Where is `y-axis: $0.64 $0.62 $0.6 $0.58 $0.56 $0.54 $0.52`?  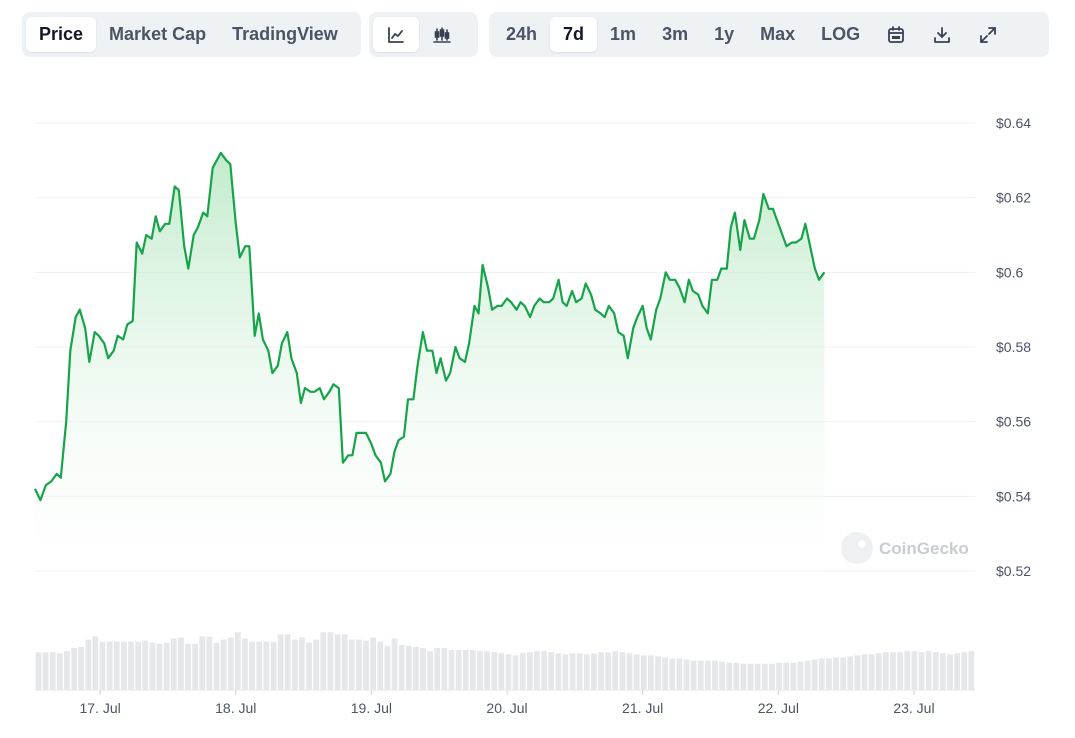 y-axis: $0.64 $0.62 $0.6 $0.58 $0.56 $0.54 $0.52 is located at coordinates (1013, 347).